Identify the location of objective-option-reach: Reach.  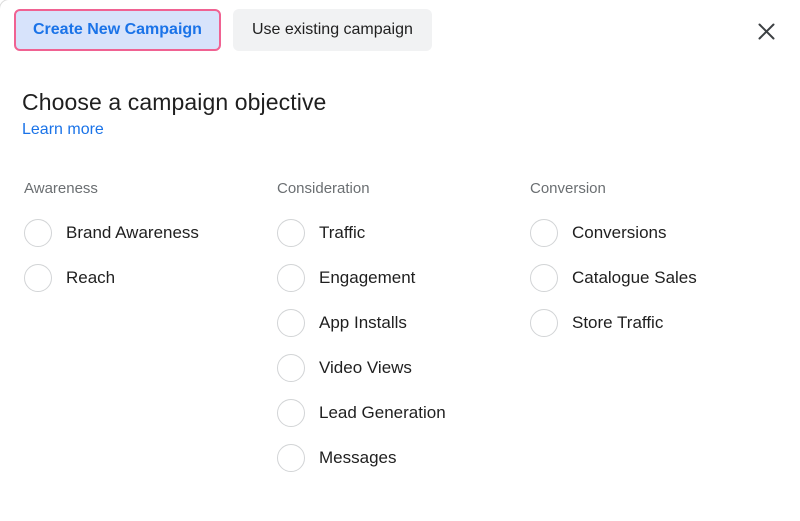
(150, 277).